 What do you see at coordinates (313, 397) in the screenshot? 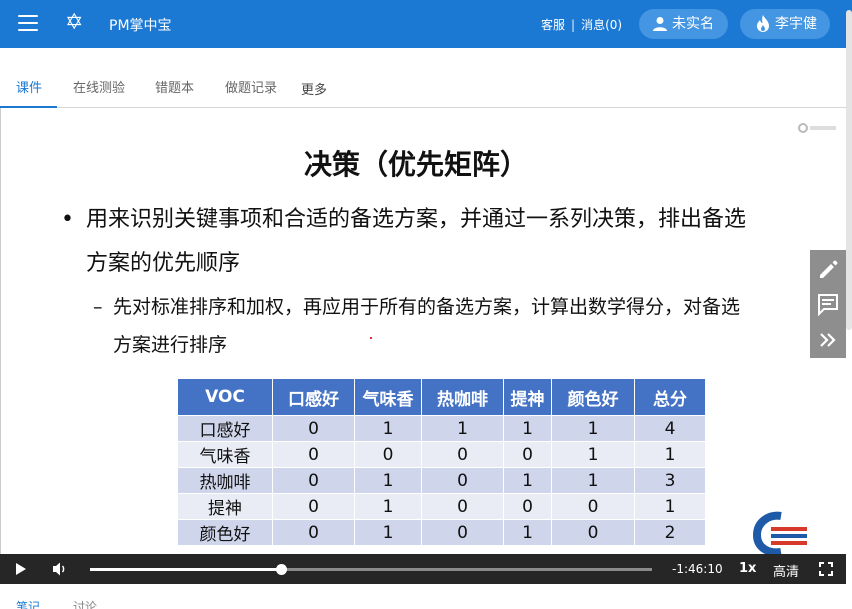
I see `table-header: 口感好` at bounding box center [313, 397].